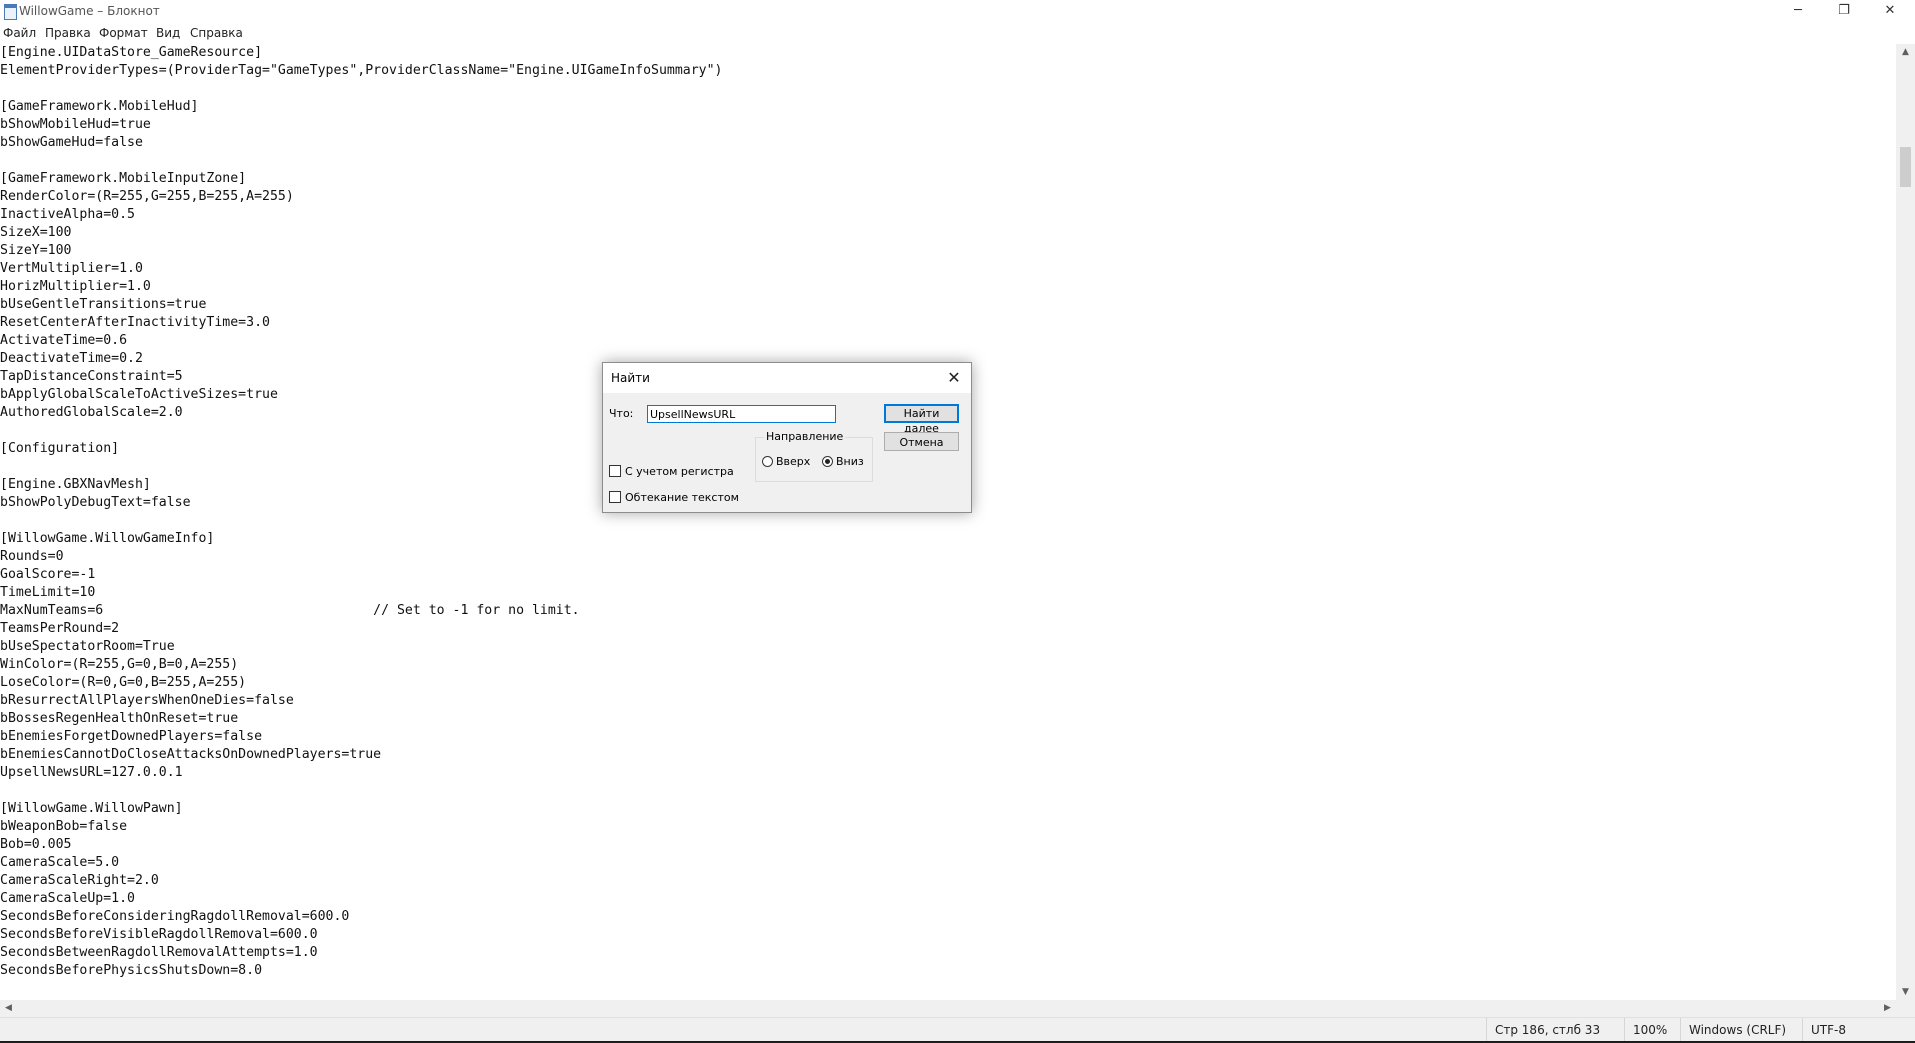  What do you see at coordinates (159, 952) in the screenshot?
I see `editor-line: SecondsBetweenRagdollRemovalAttempts=1.0` at bounding box center [159, 952].